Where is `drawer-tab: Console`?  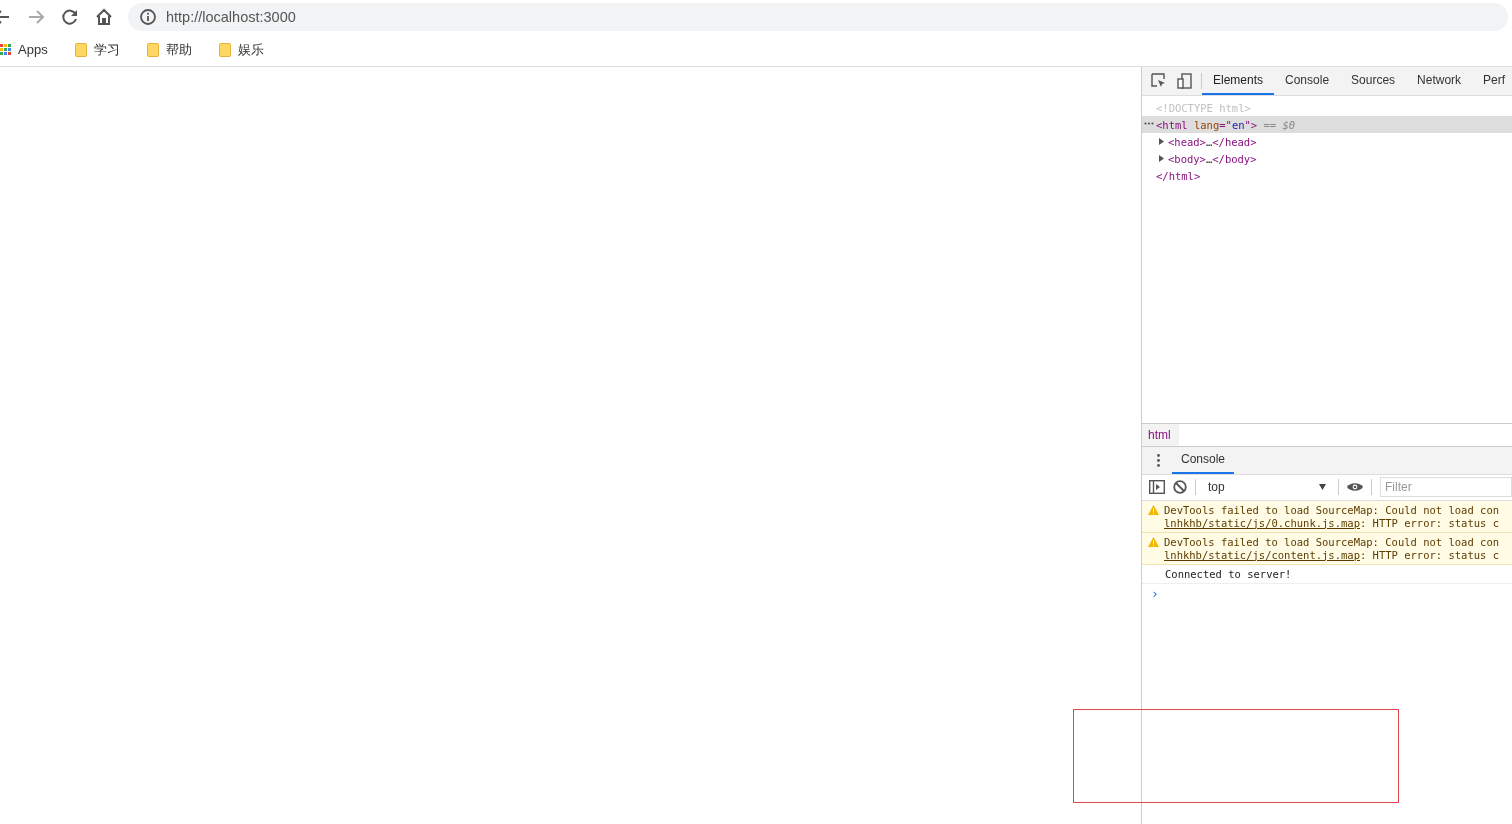
drawer-tab: Console is located at coordinates (1203, 460).